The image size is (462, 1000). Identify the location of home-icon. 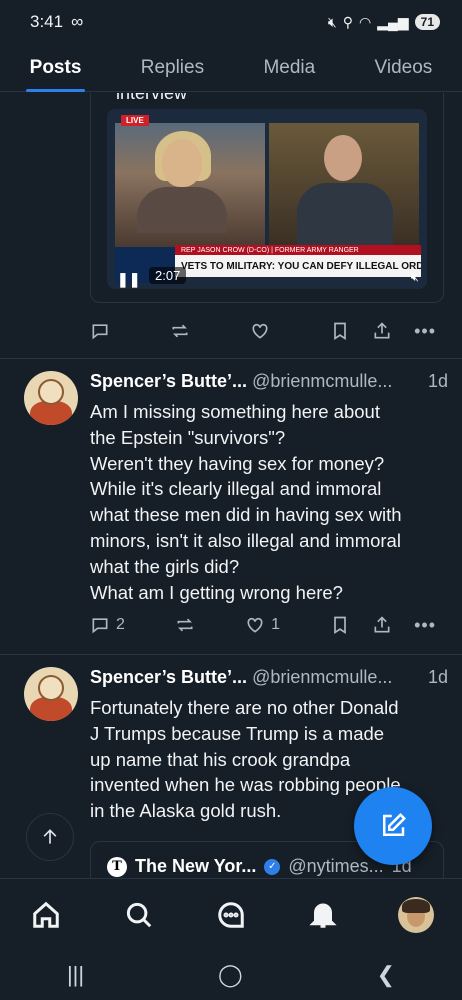
(46, 914).